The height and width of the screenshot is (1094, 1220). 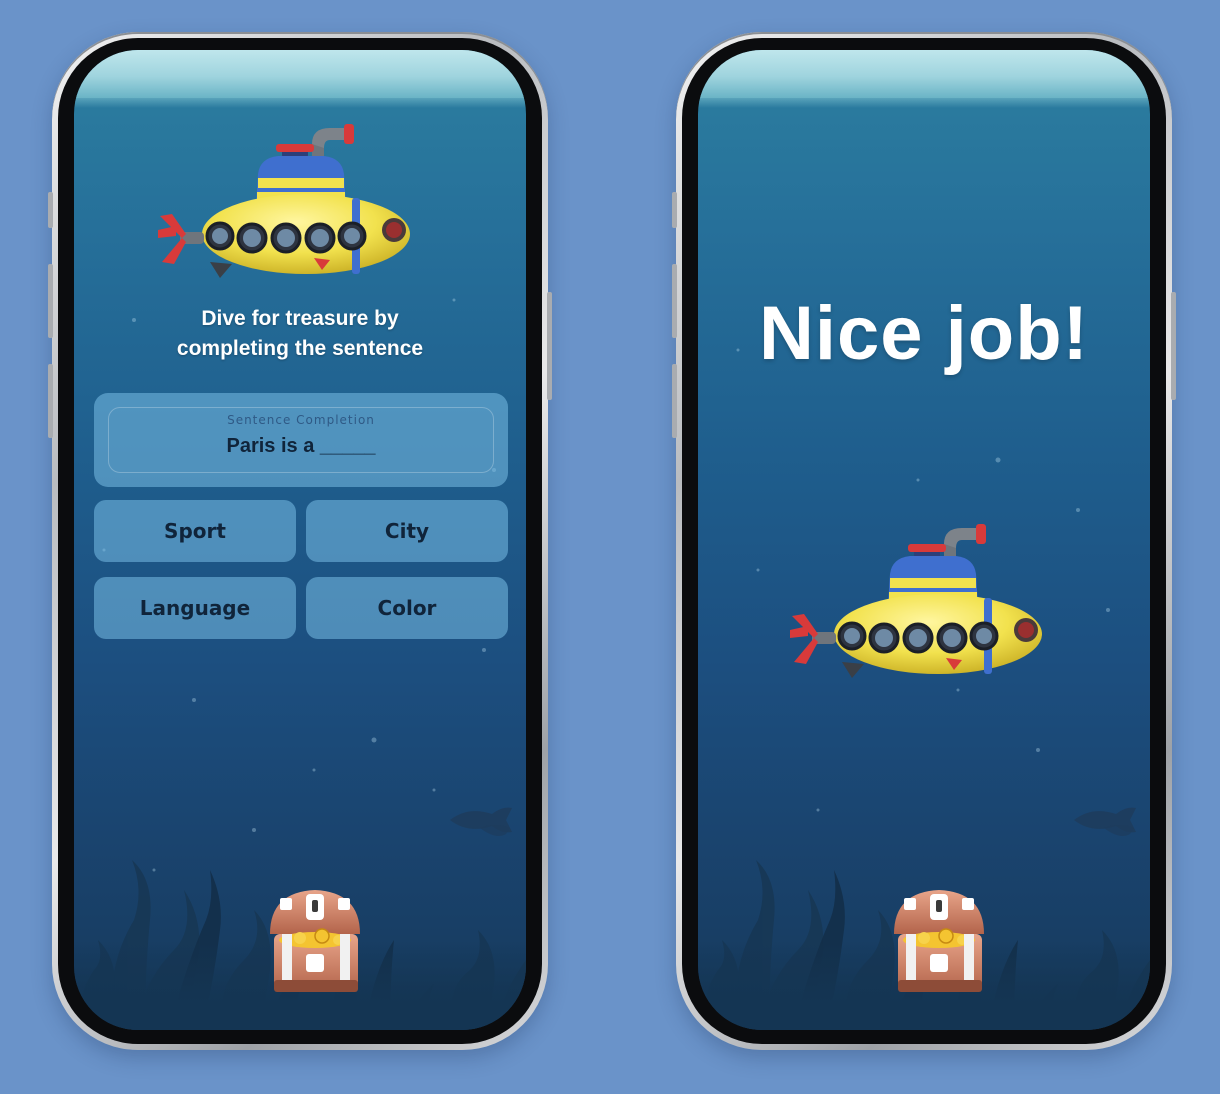 What do you see at coordinates (300, 318) in the screenshot?
I see `prompt-line-1: Dive for treasure by` at bounding box center [300, 318].